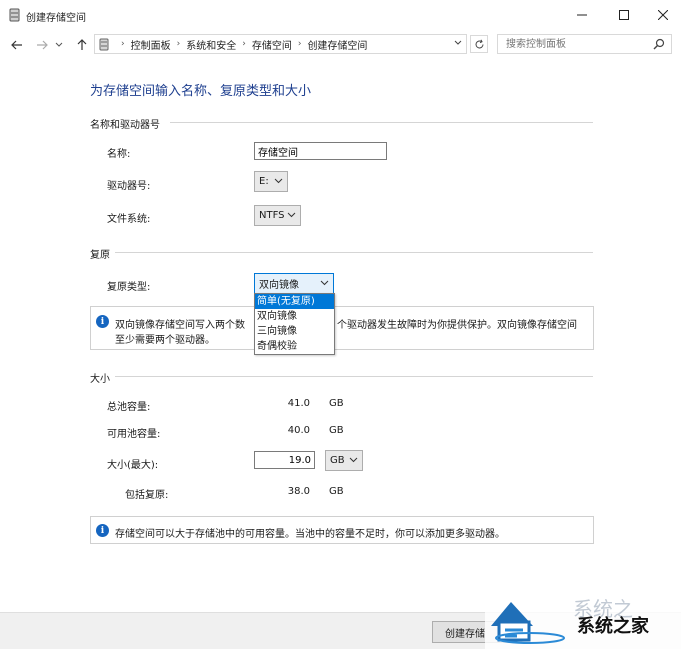 Image resolution: width=681 pixels, height=652 pixels. What do you see at coordinates (320, 151) in the screenshot?
I see `name-field` at bounding box center [320, 151].